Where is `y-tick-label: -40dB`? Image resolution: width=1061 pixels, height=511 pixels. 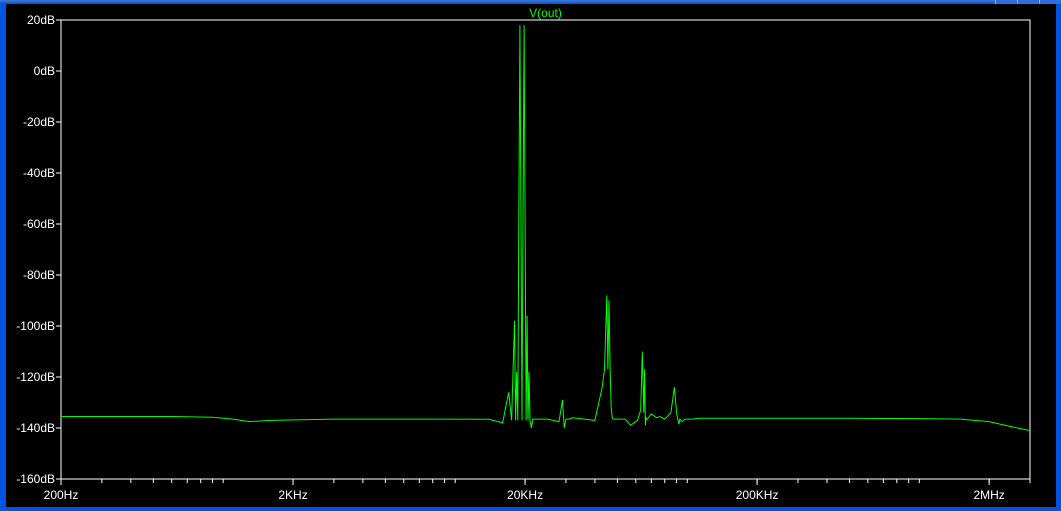 y-tick-label: -40dB is located at coordinates (39, 173).